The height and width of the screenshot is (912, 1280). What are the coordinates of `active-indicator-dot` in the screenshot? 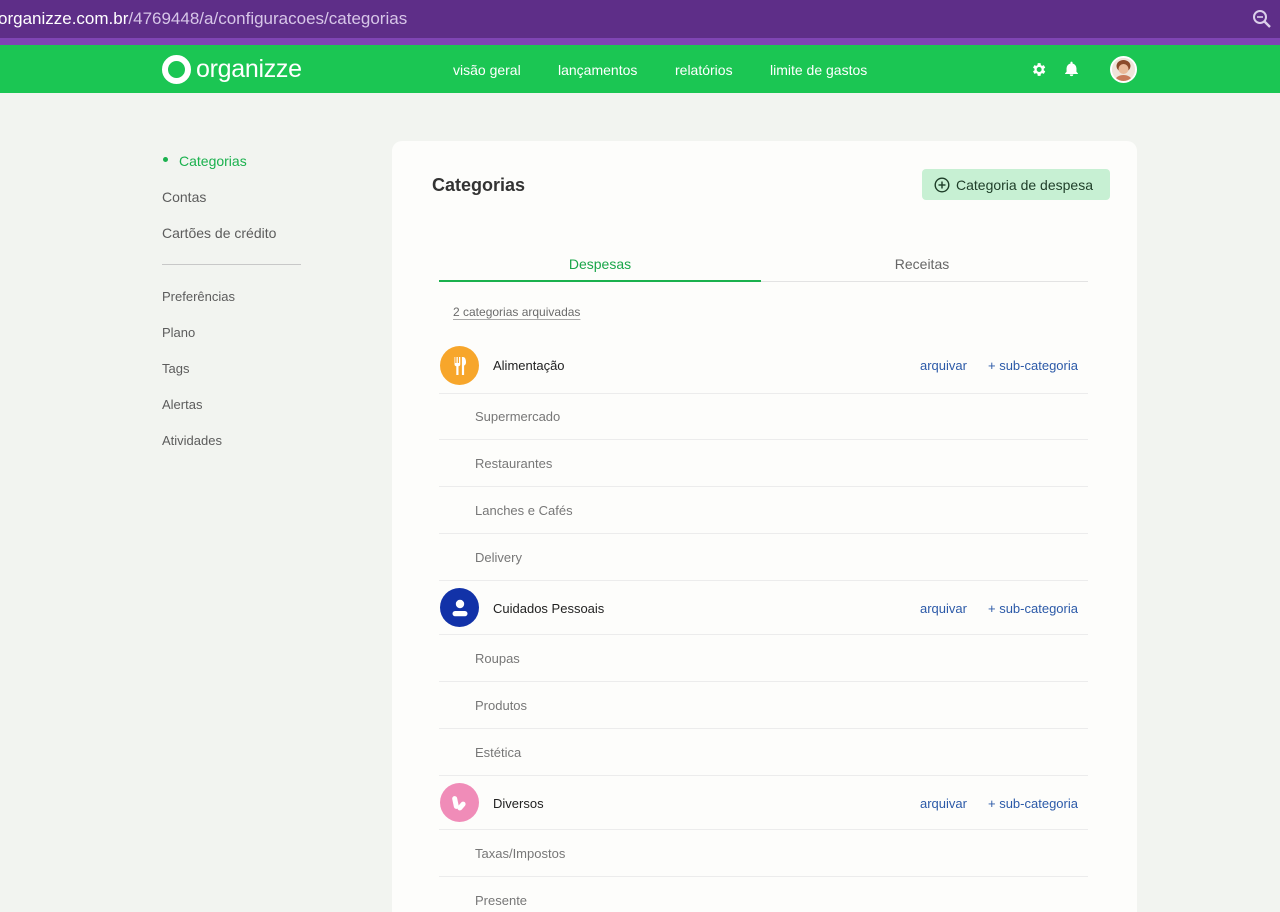 It's located at (165, 159).